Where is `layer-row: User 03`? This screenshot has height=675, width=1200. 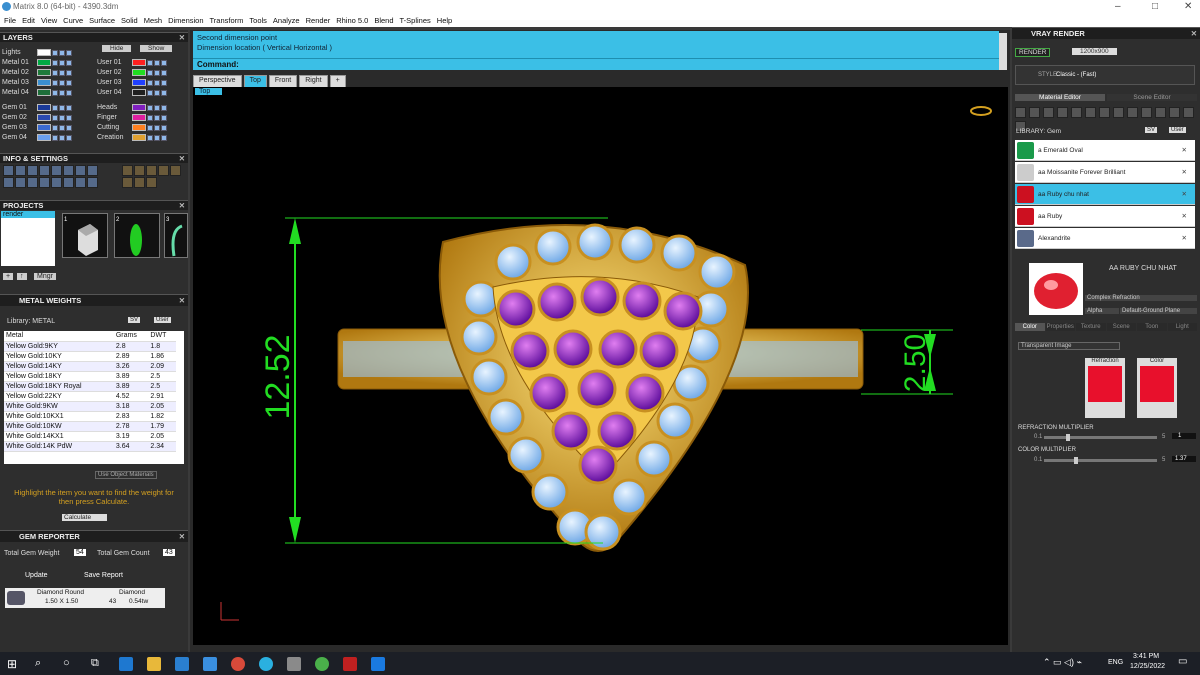
layer-row: User 03 is located at coordinates (142, 82).